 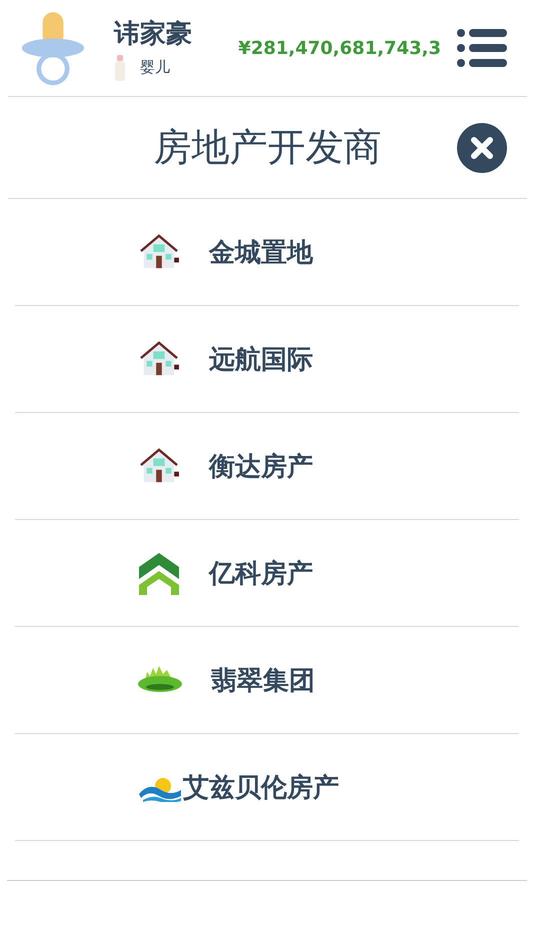 I want to click on developer-item: 远航国际, so click(x=267, y=359).